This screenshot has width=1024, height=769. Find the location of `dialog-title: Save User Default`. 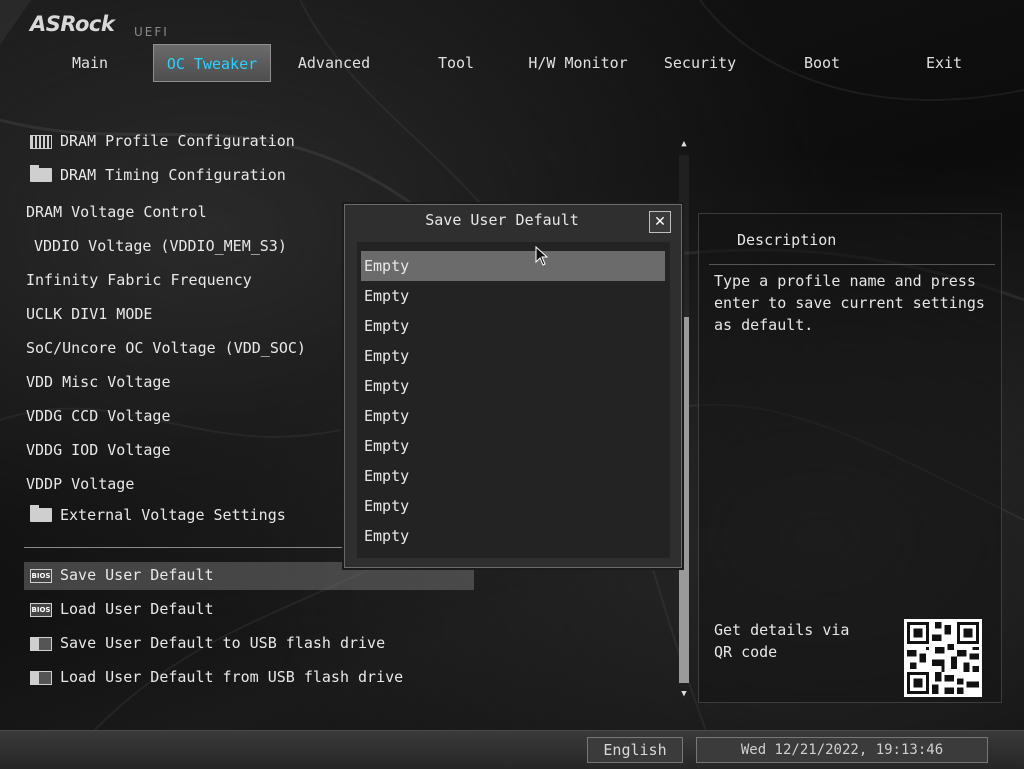

dialog-title: Save User Default is located at coordinates (502, 220).